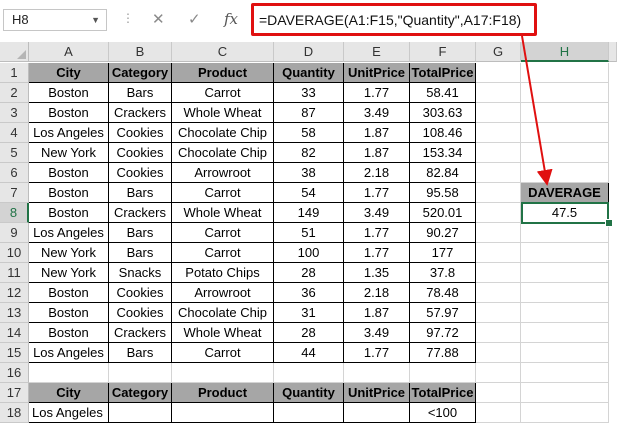 This screenshot has height=428, width=617. Describe the element at coordinates (309, 393) in the screenshot. I see `criteria-header-cell: Quantity` at that location.